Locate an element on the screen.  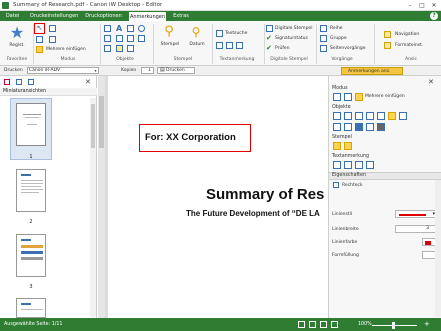
view-facing-icon is located at coordinates (323, 324).